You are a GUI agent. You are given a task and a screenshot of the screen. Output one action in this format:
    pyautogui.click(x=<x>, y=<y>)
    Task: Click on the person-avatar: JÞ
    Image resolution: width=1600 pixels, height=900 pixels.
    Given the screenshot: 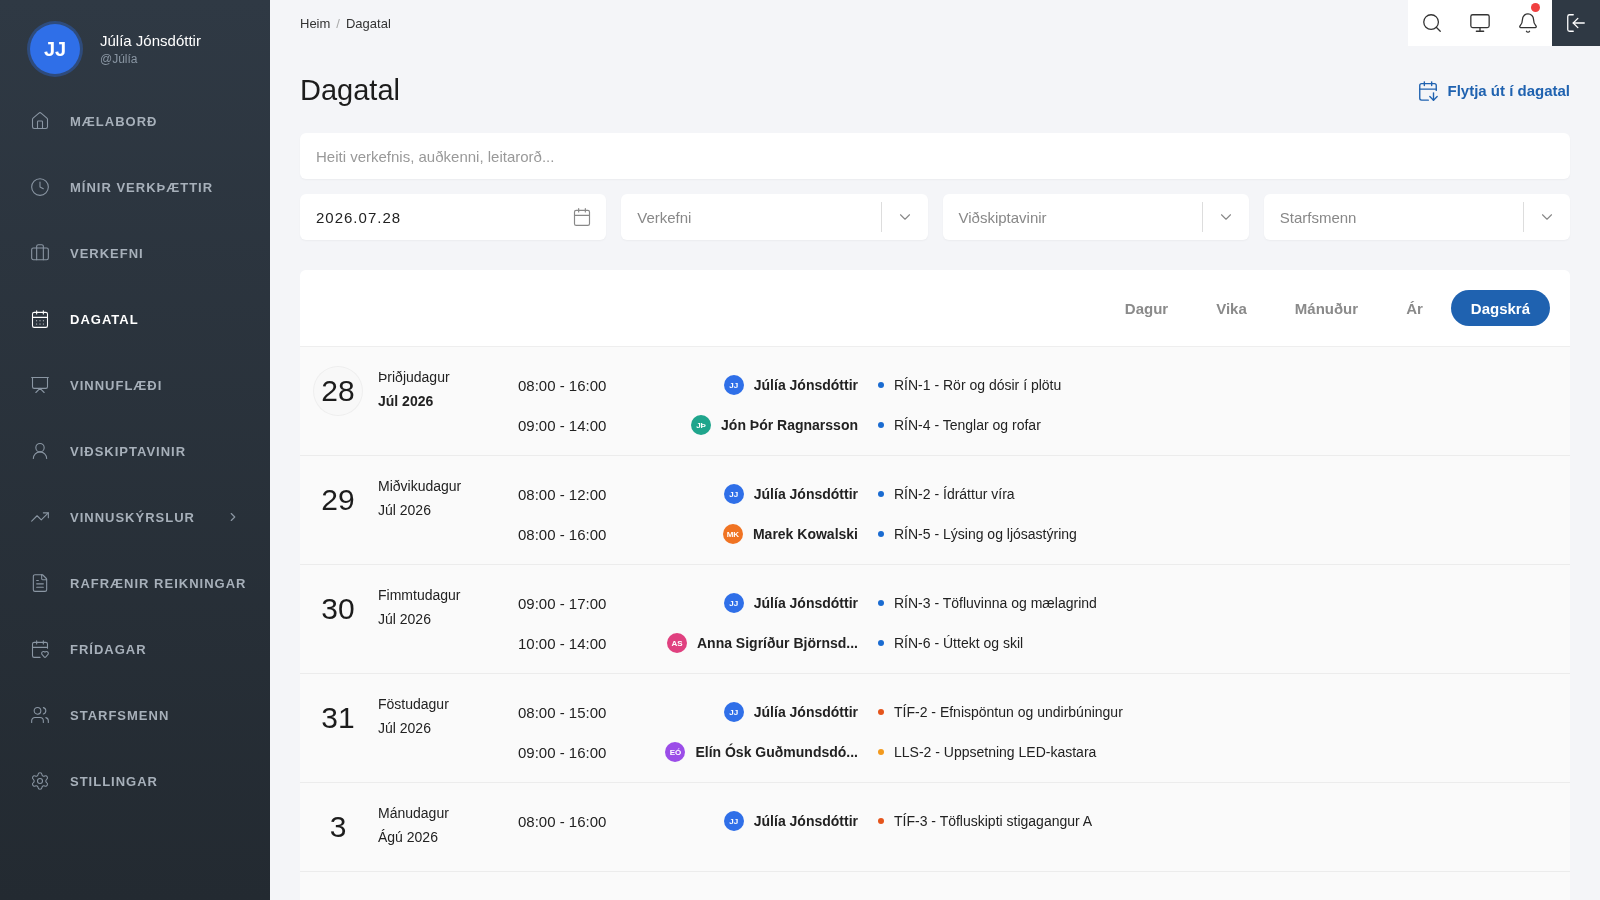 What is the action you would take?
    pyautogui.click(x=701, y=425)
    